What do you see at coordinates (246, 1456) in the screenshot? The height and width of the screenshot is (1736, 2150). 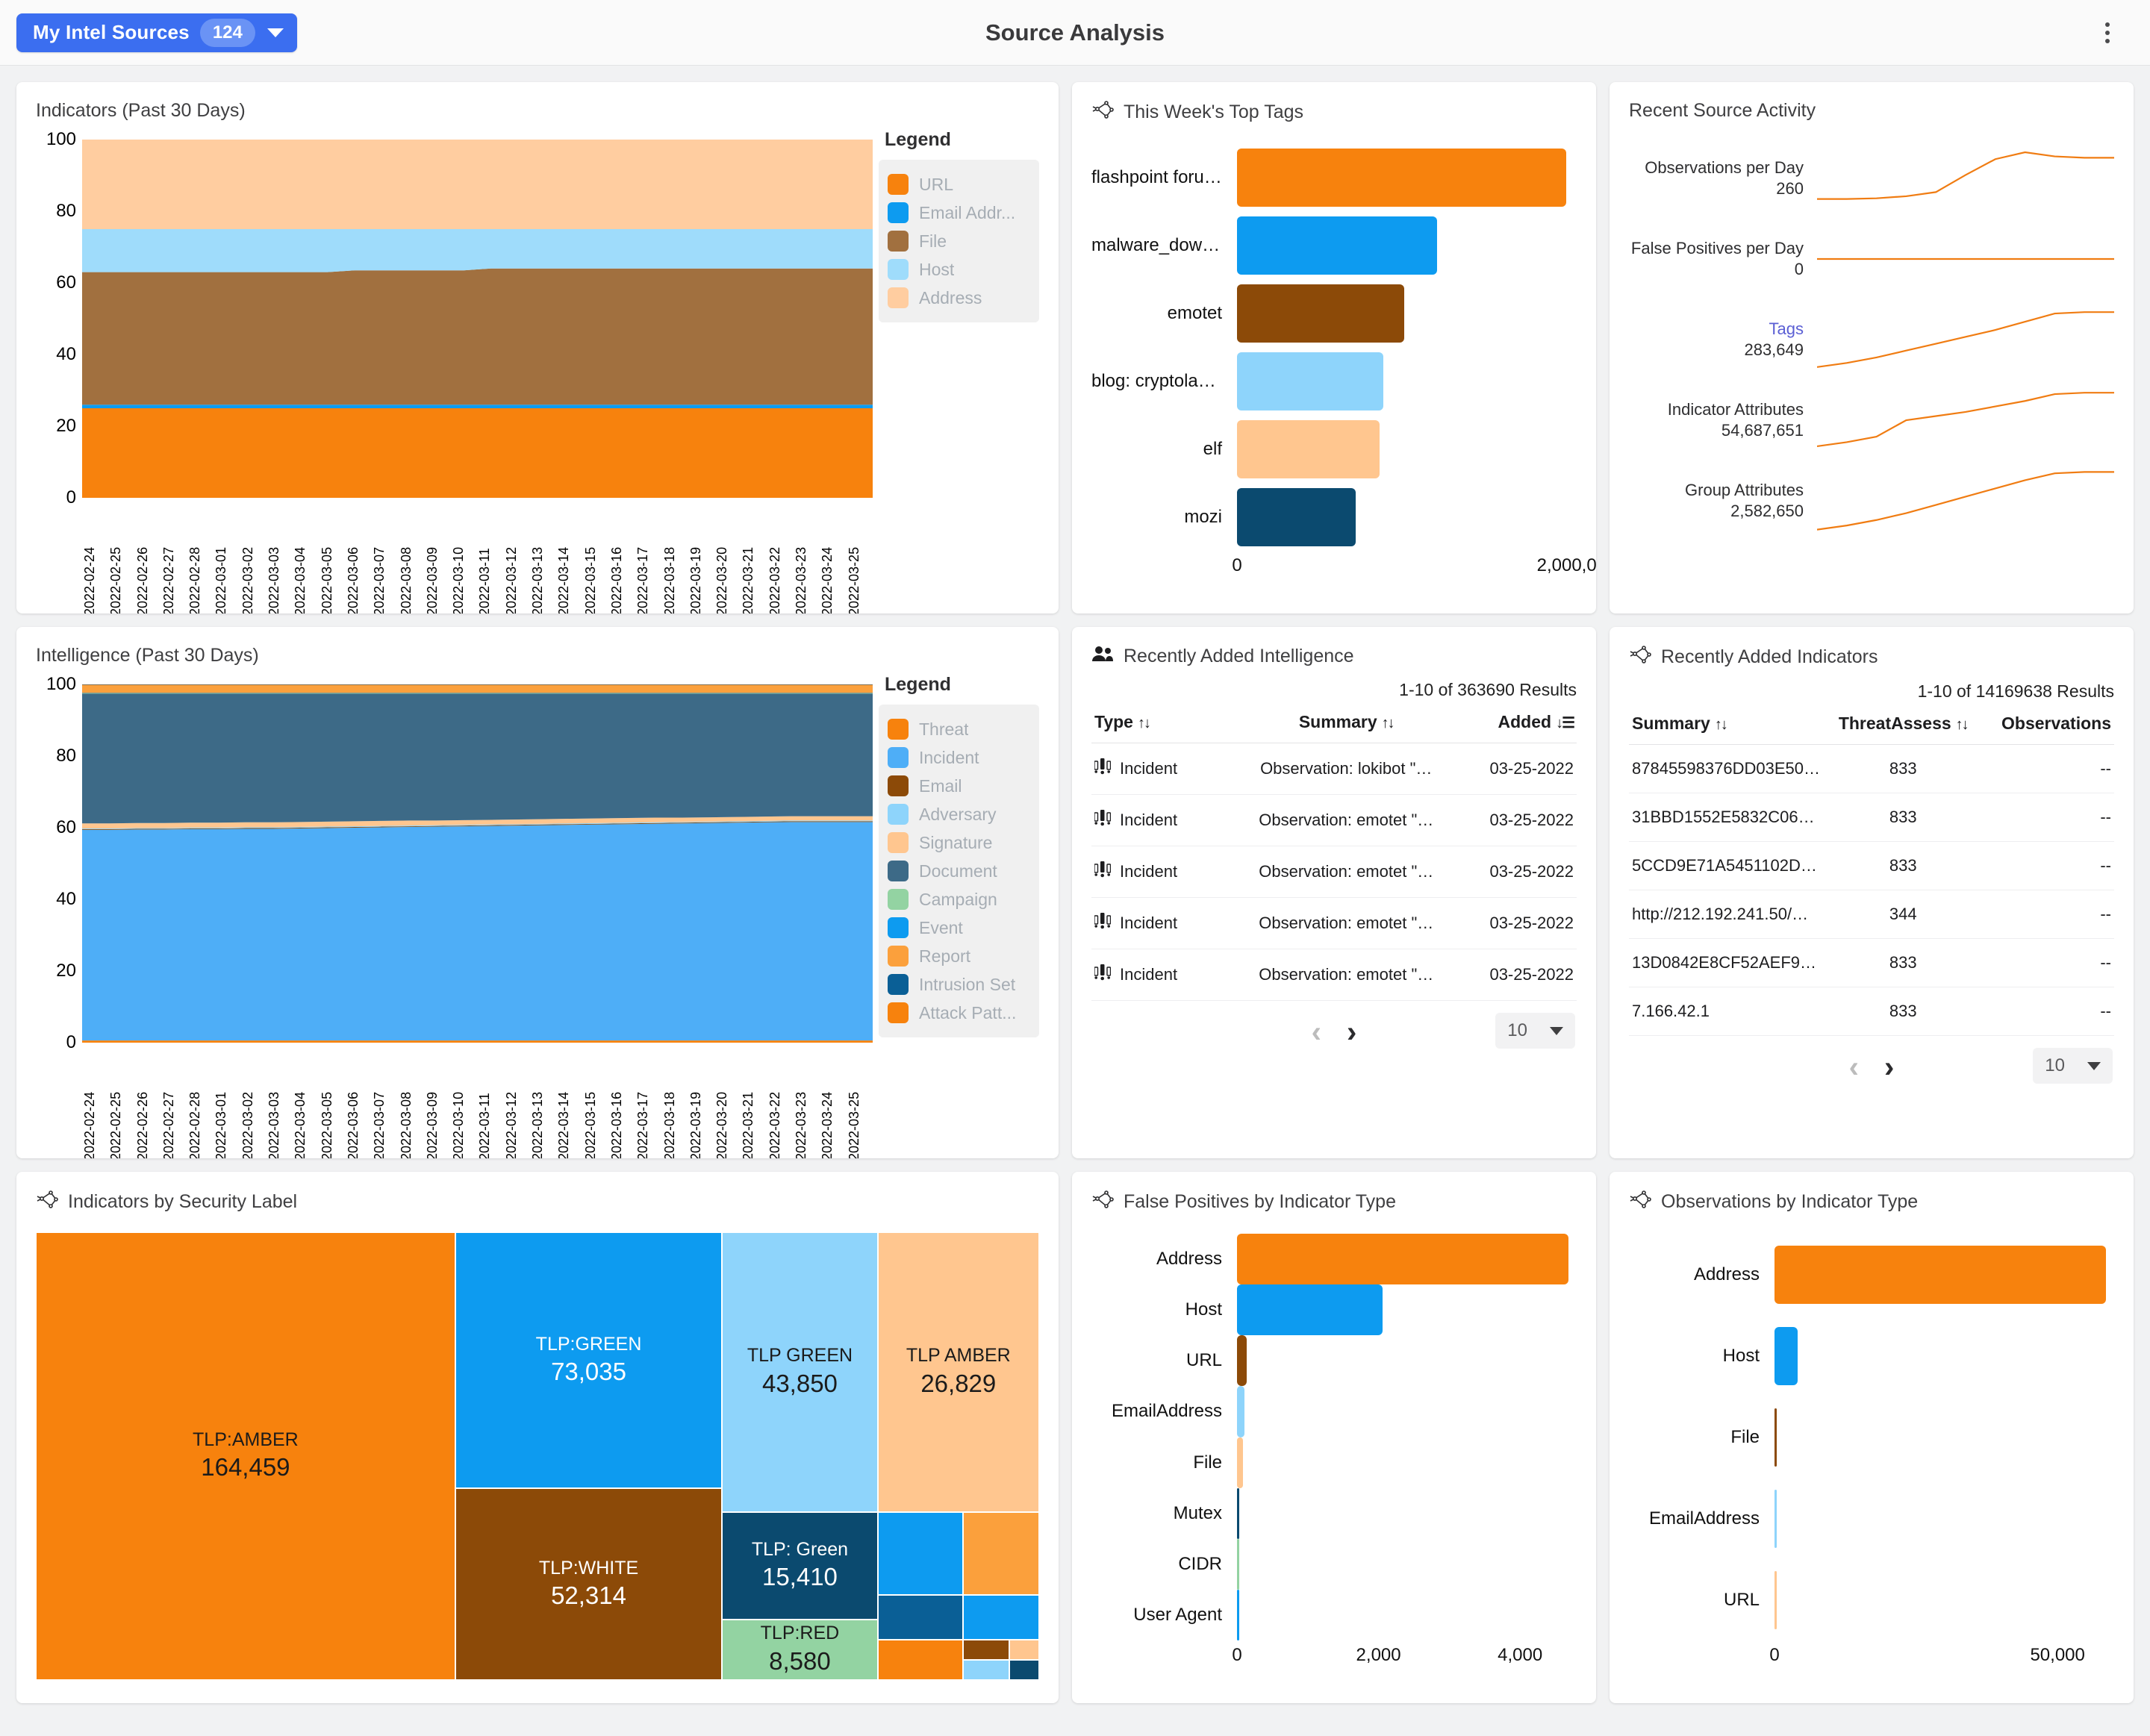 I see `treemap-tile-tlp-amber: TLP:AMBER 164,459` at bounding box center [246, 1456].